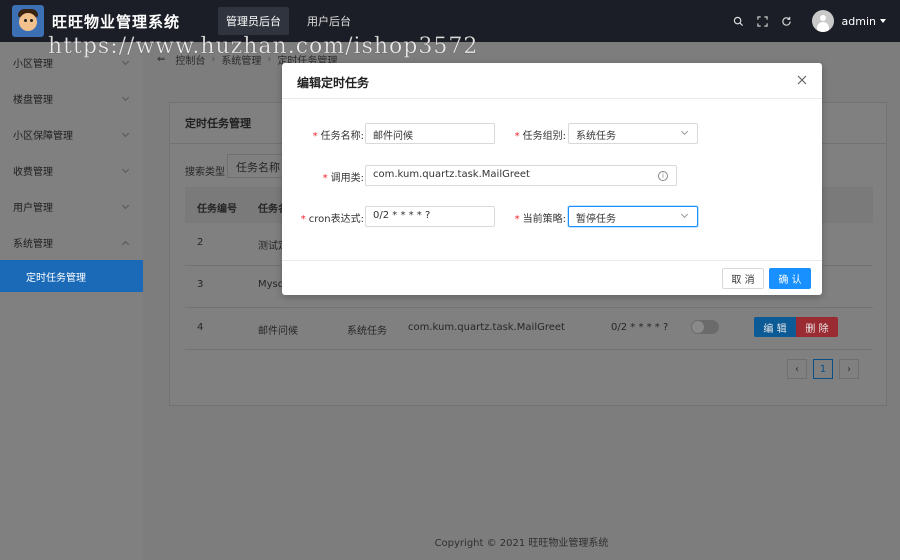 Image resolution: width=900 pixels, height=560 pixels. I want to click on policy-select: 暂停任务, so click(633, 216).